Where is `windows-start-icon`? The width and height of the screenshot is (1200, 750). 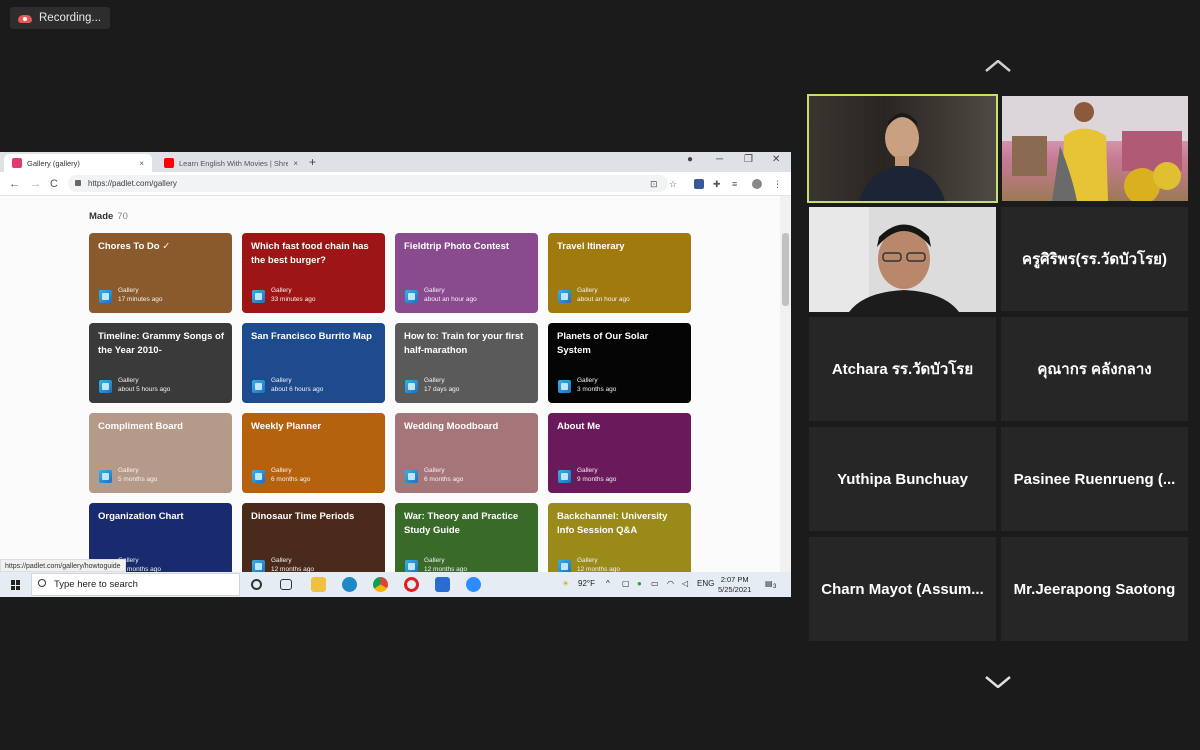 windows-start-icon is located at coordinates (16, 585).